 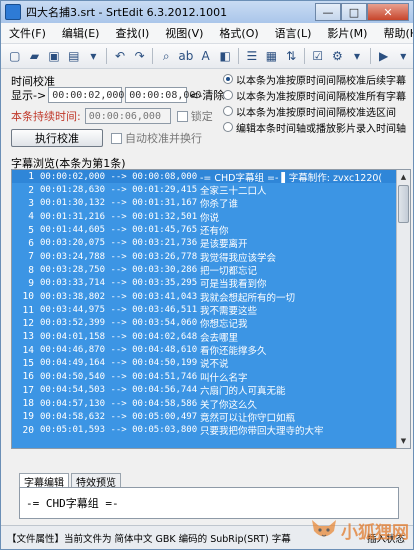 What do you see at coordinates (338, 56) in the screenshot?
I see `settings-icon: ⚙` at bounding box center [338, 56].